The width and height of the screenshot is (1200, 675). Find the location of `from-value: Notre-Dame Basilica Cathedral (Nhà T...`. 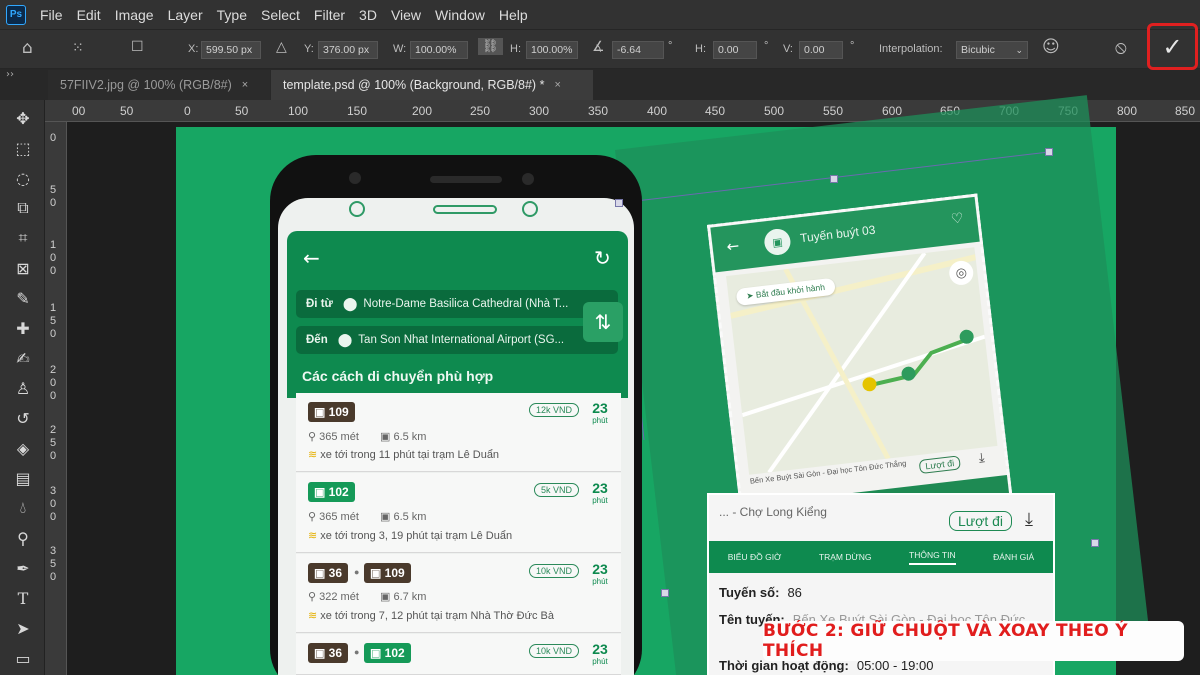

from-value: Notre-Dame Basilica Cathedral (Nhà T... is located at coordinates (466, 304).